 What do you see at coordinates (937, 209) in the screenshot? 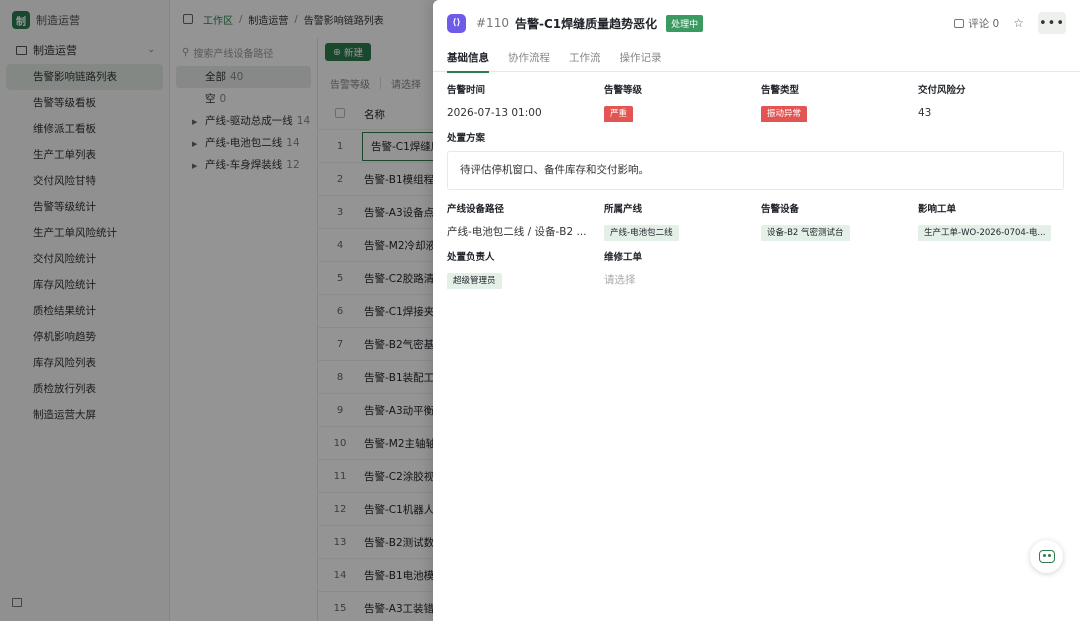
I see `field-label: 影响工单` at bounding box center [937, 209].